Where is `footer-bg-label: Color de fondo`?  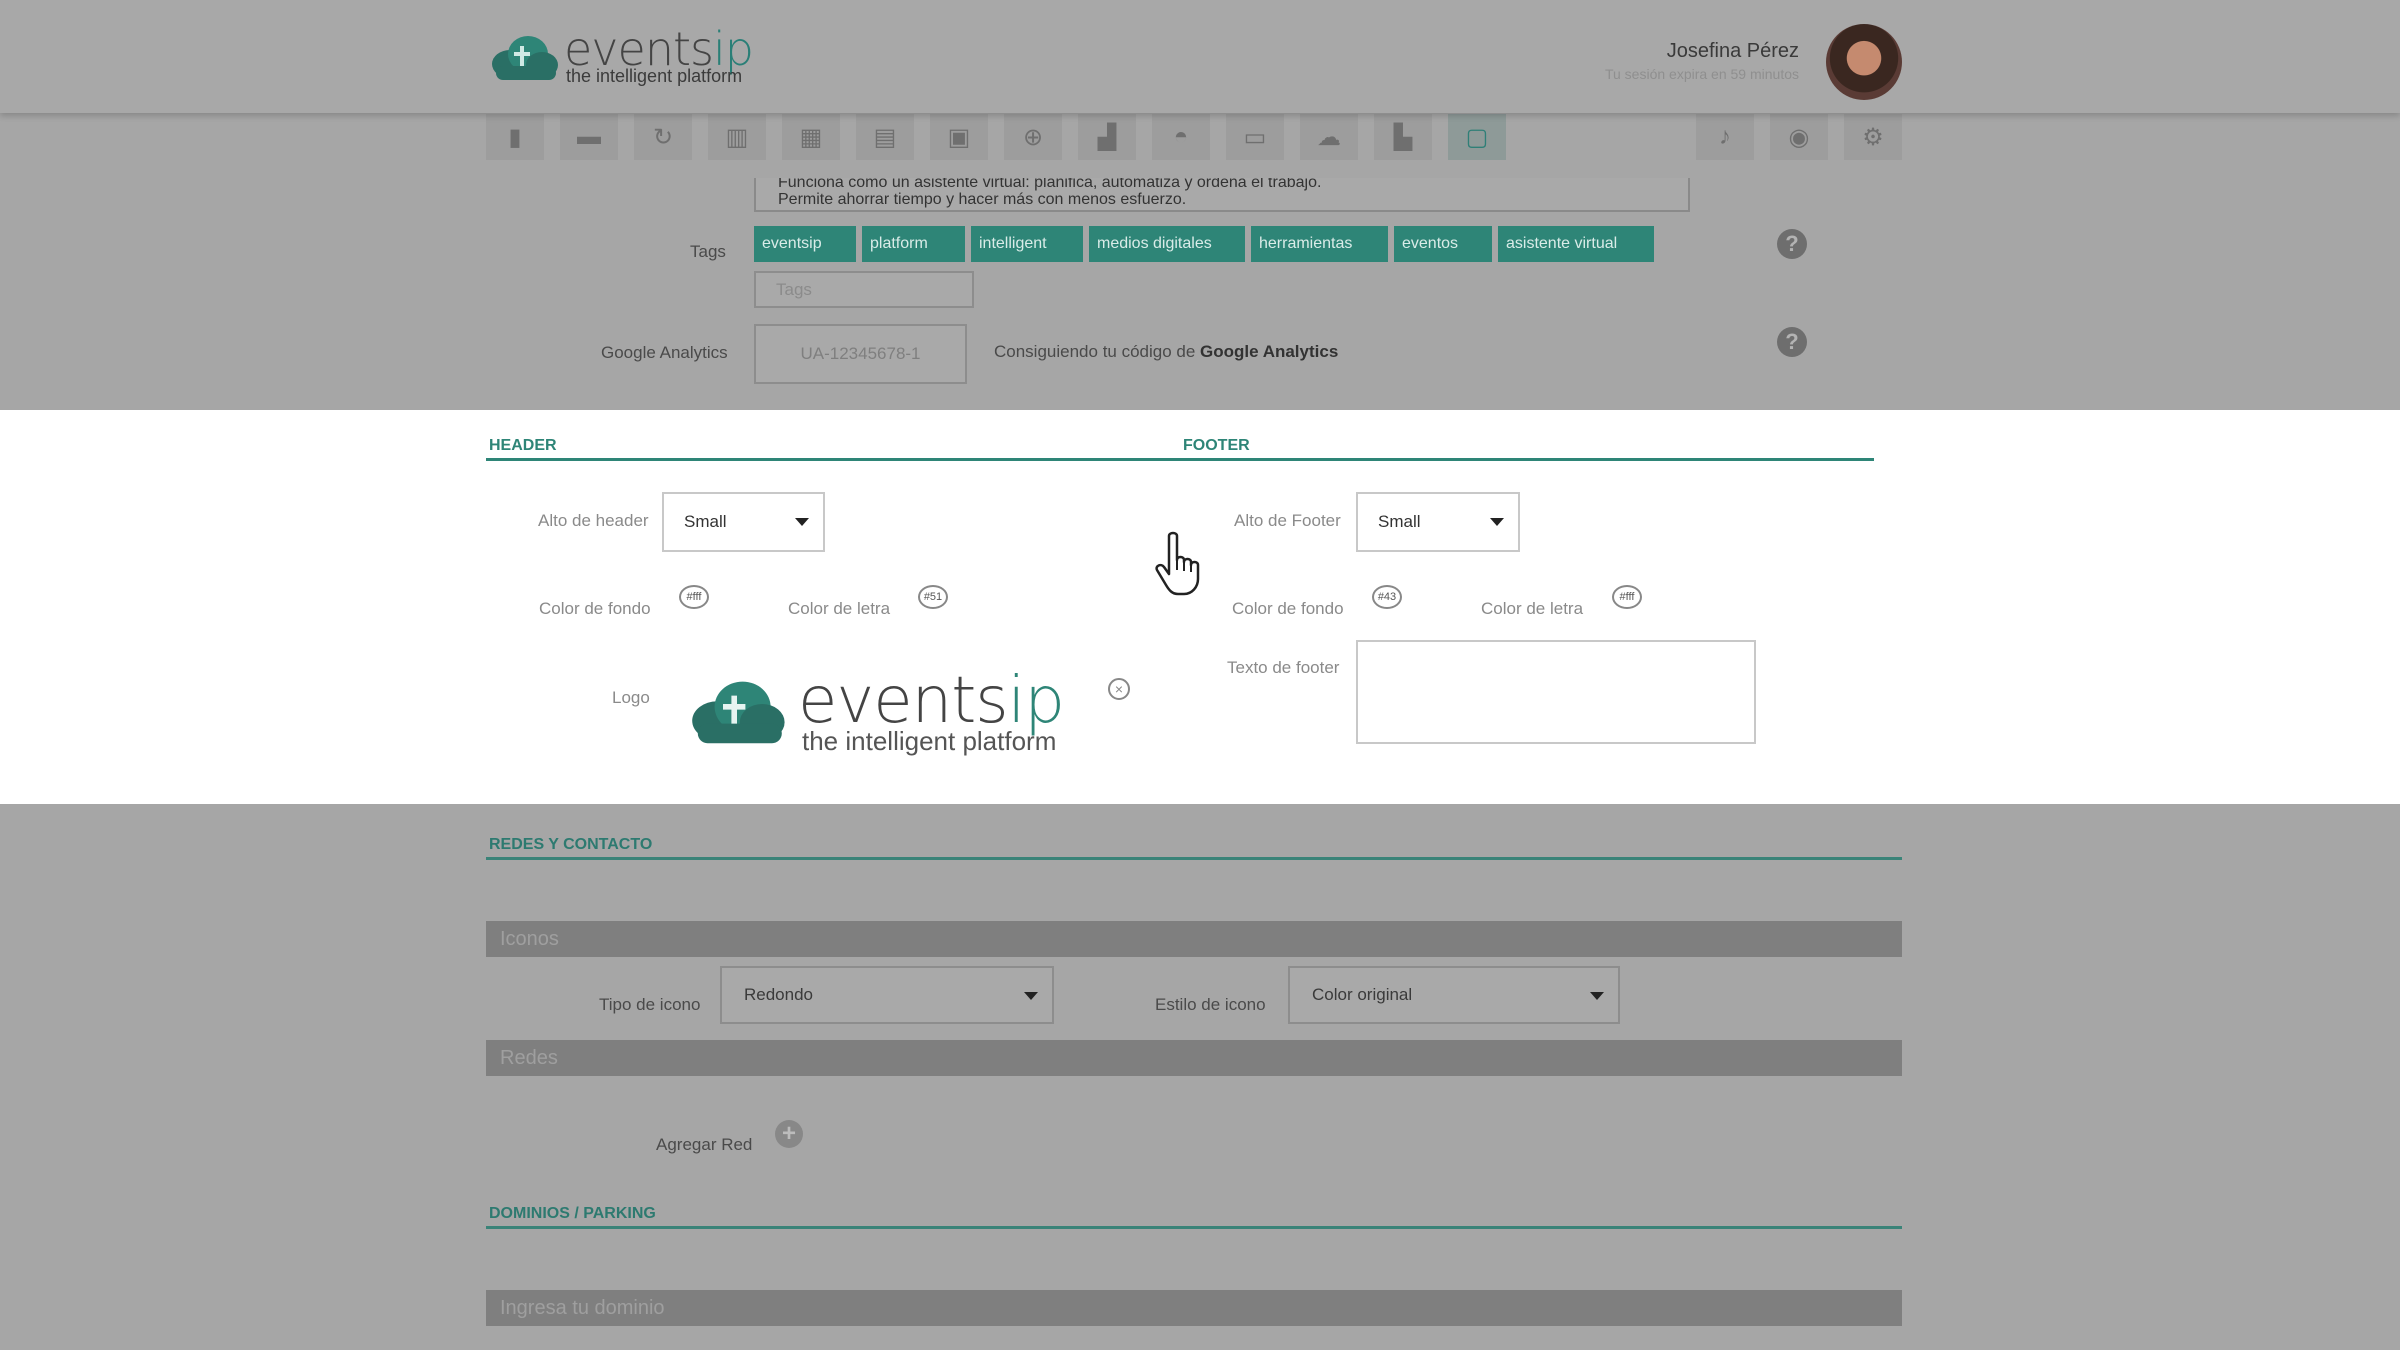 footer-bg-label: Color de fondo is located at coordinates (1288, 608).